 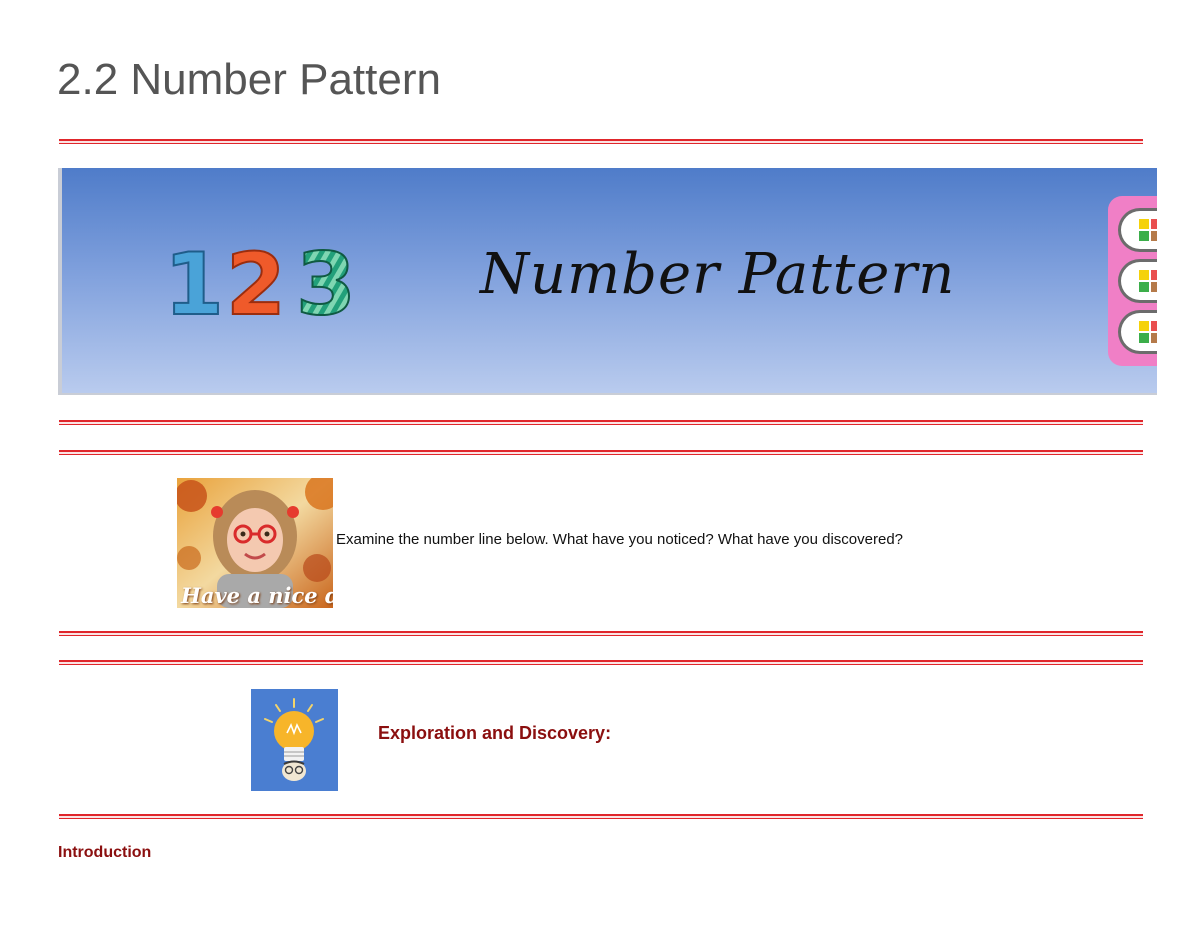 I want to click on banner-digit-1: 1, so click(x=194, y=279).